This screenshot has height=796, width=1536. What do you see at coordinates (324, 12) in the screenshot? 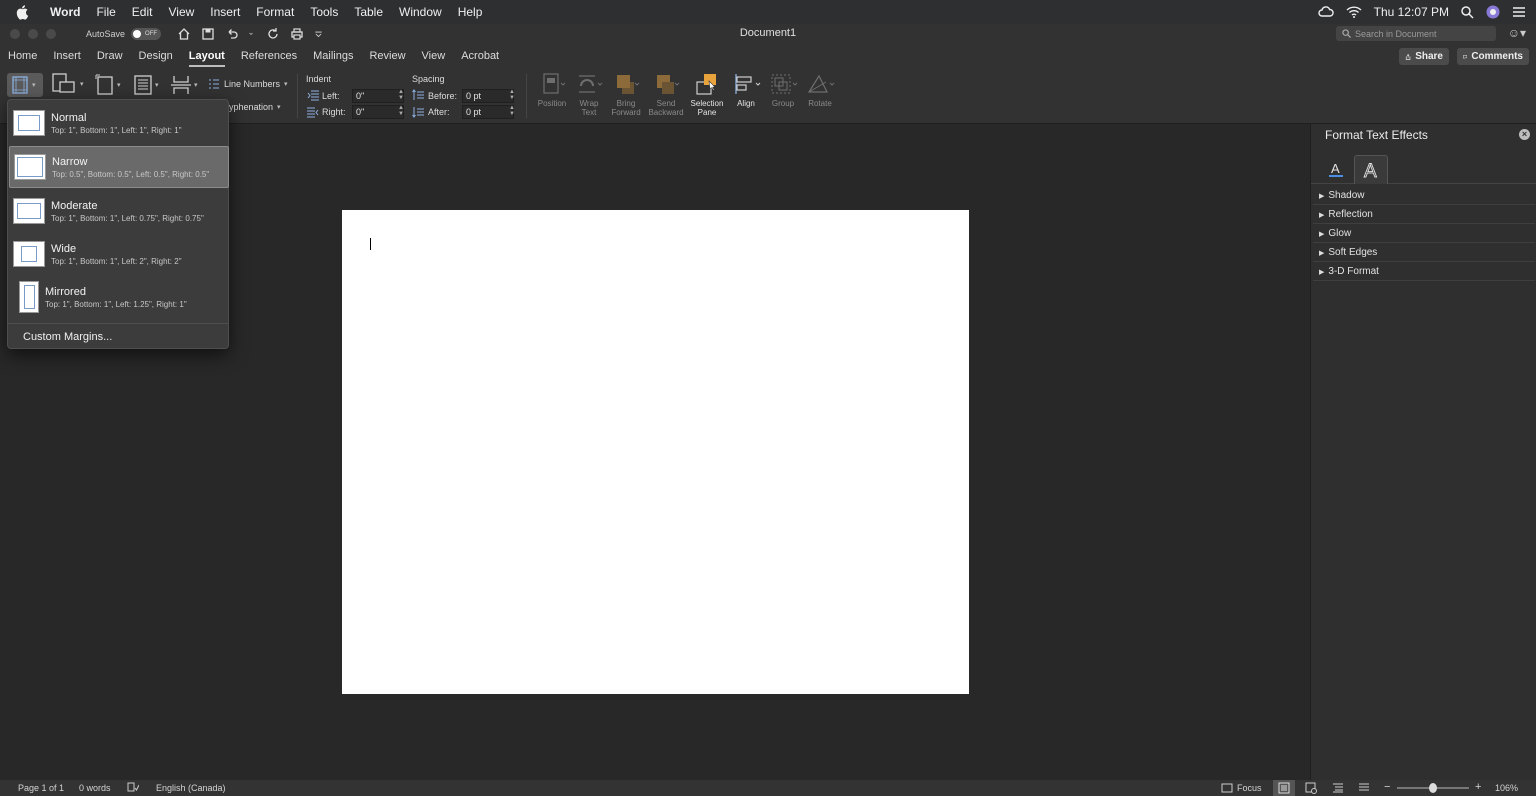
I see `menu-tools: Tools` at bounding box center [324, 12].